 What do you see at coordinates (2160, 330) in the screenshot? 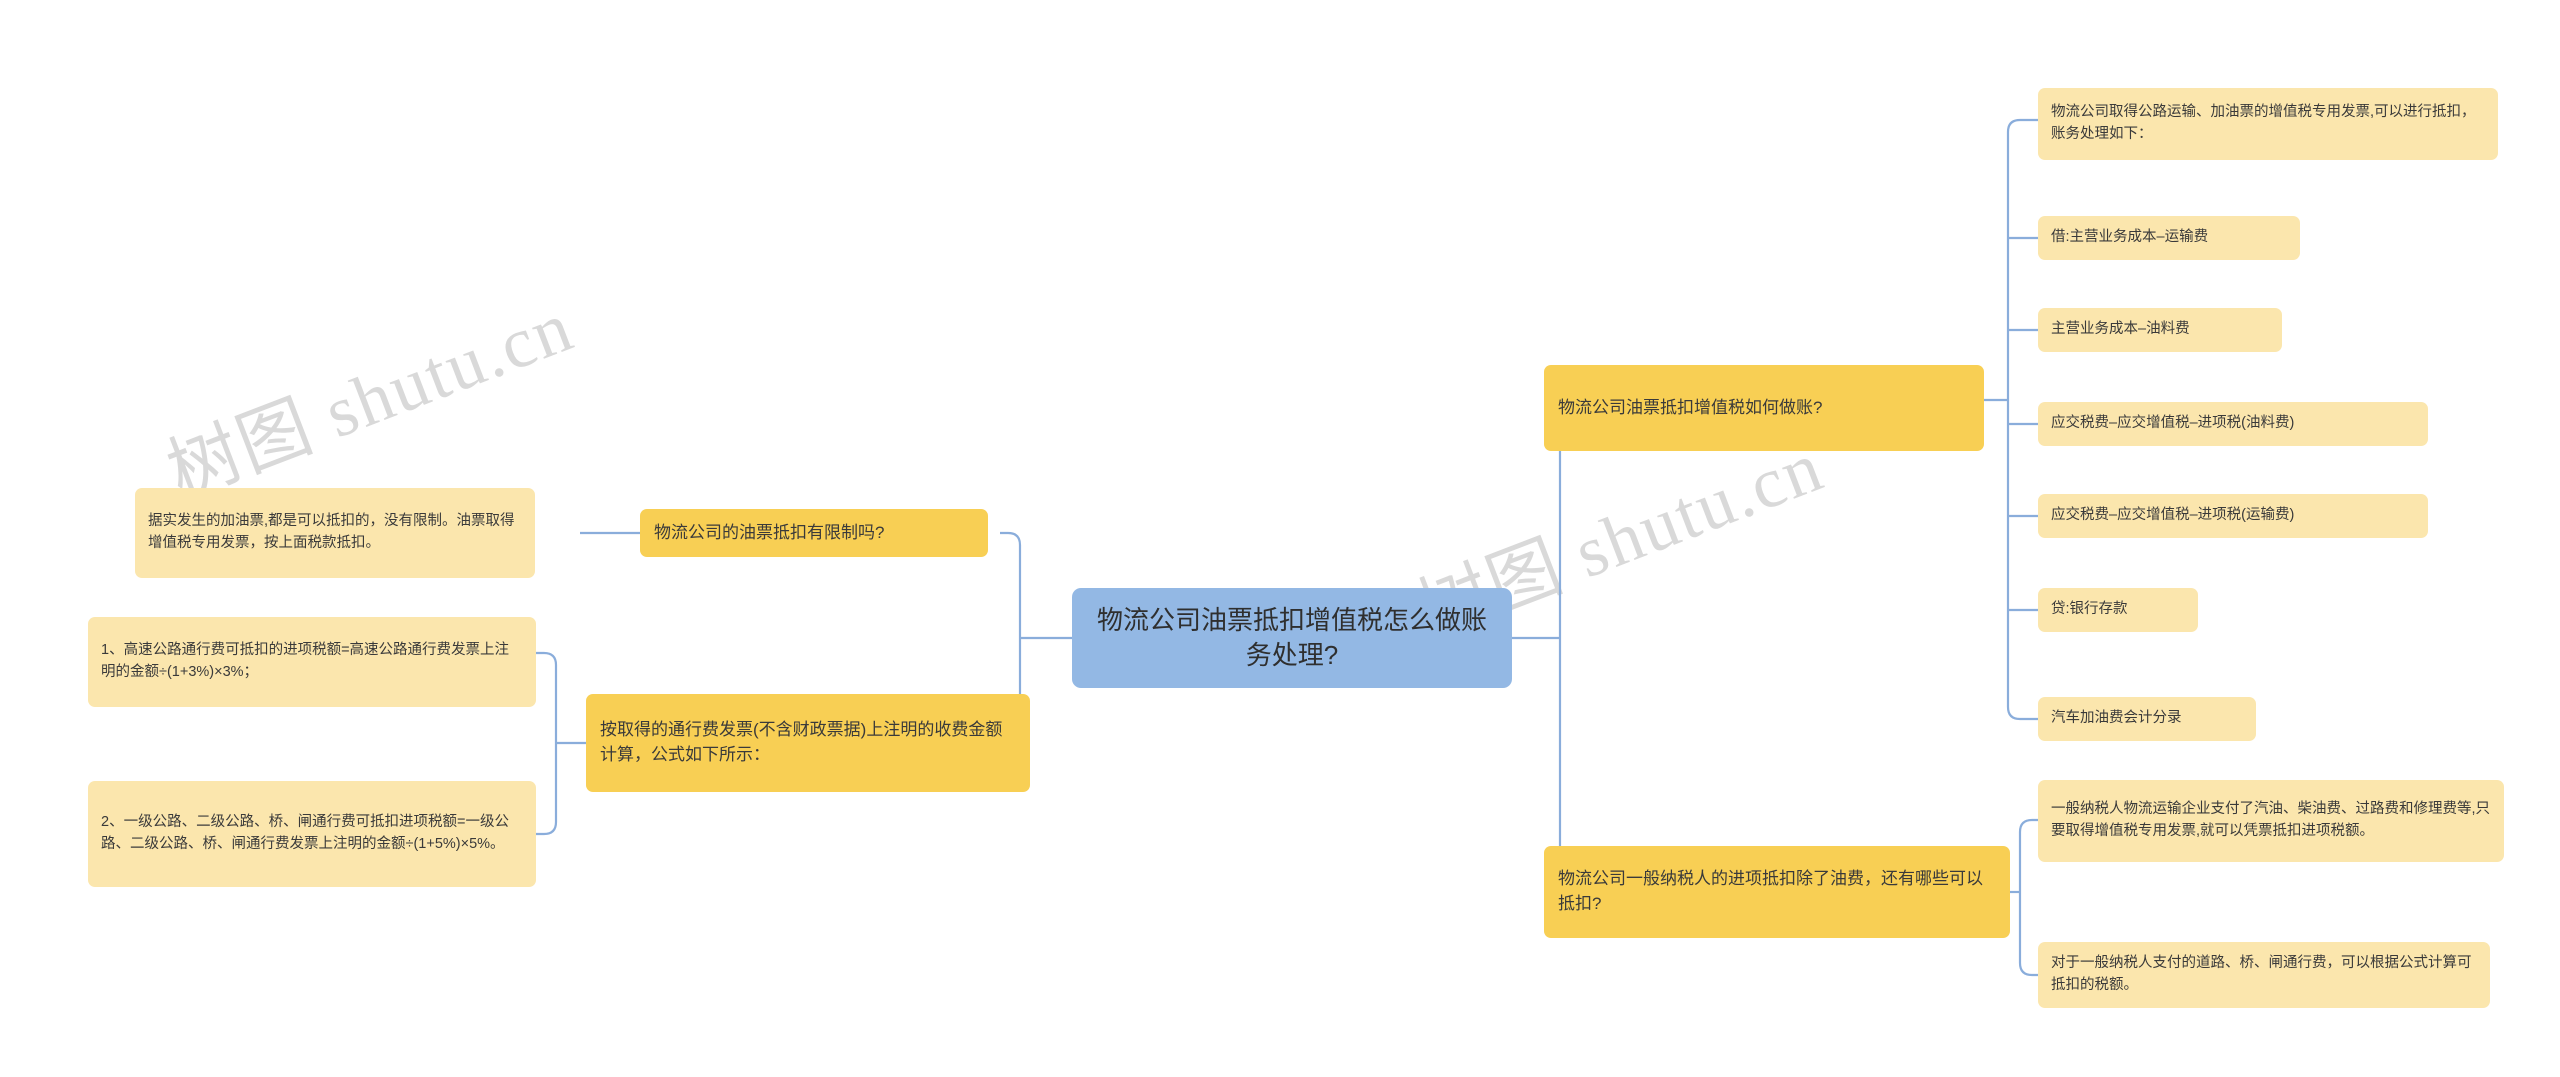
I see `right-leaf-node-1-3: 主营业务成本–油料费` at bounding box center [2160, 330].